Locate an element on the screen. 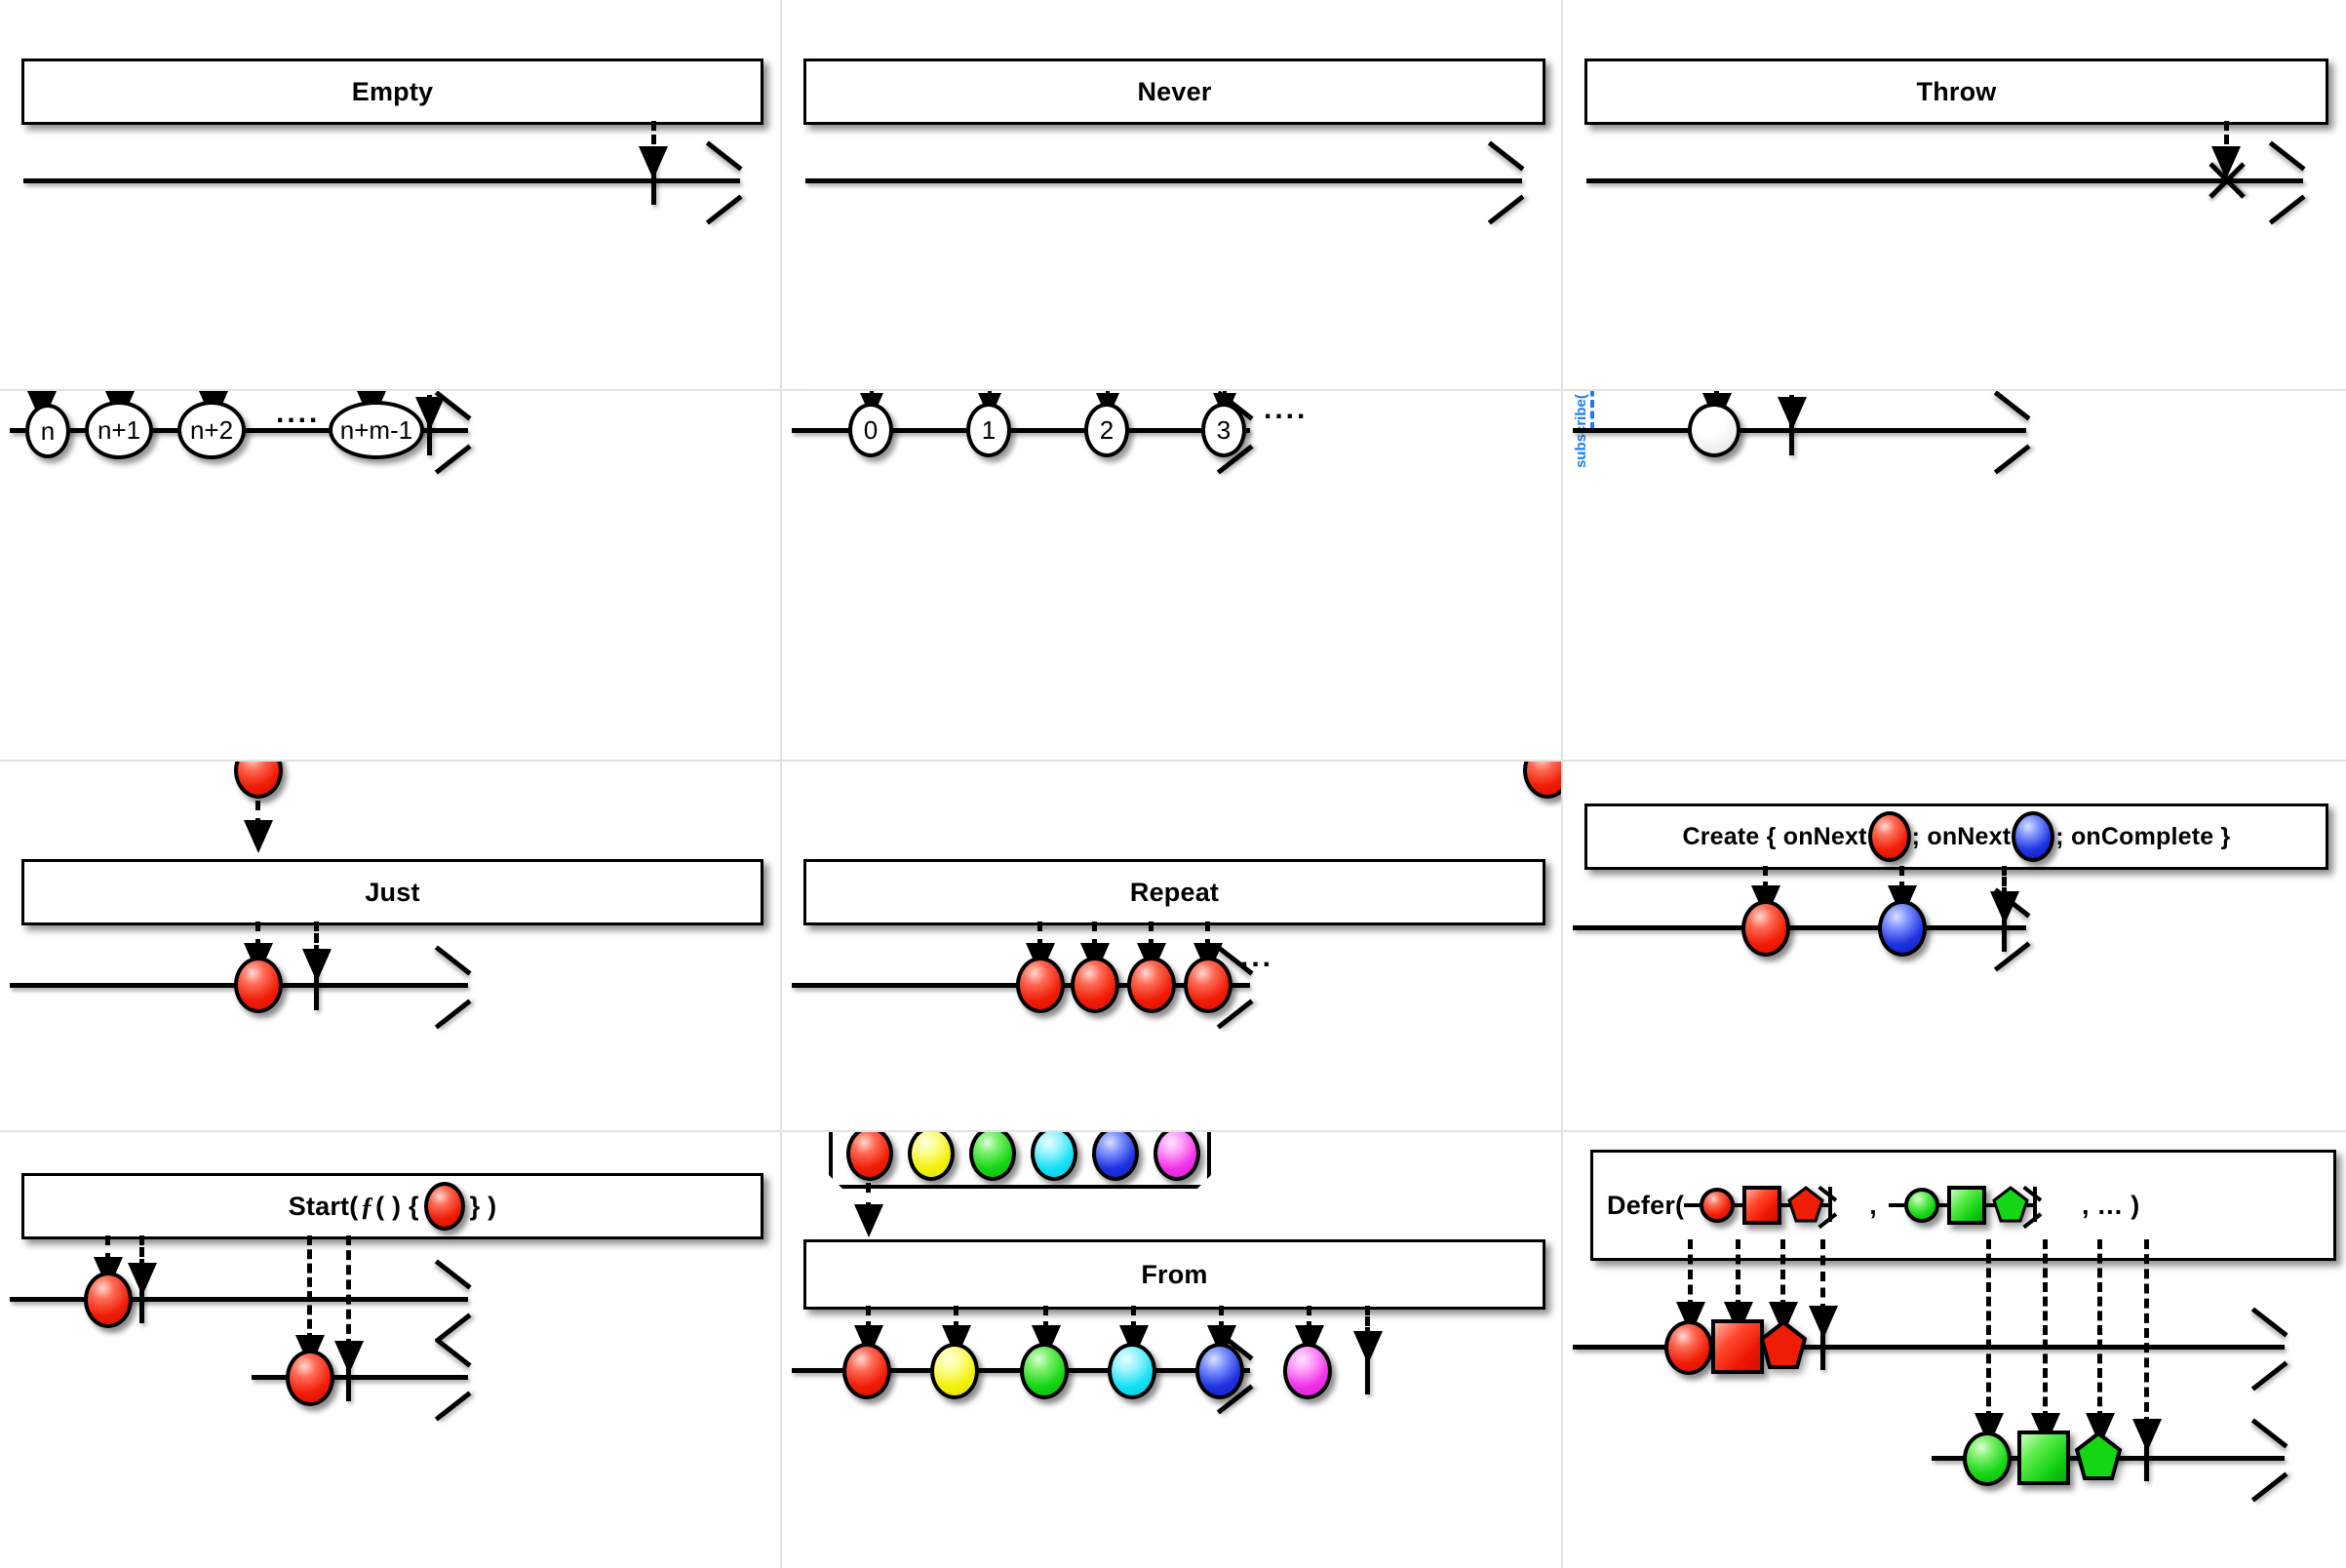 The width and height of the screenshot is (2346, 1568). emission-marble: n+1 is located at coordinates (119, 430).